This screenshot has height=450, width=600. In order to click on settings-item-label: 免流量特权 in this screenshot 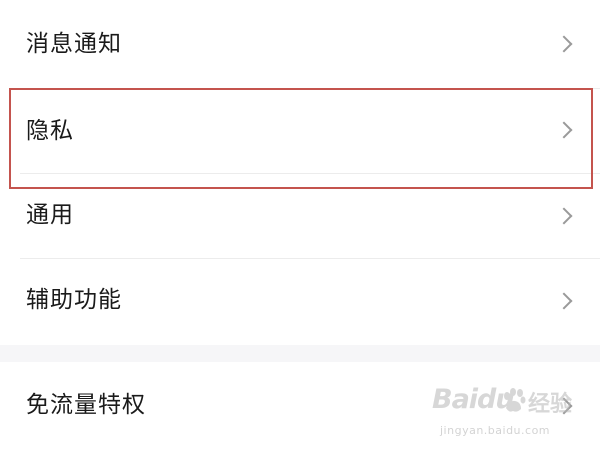, I will do `click(86, 405)`.